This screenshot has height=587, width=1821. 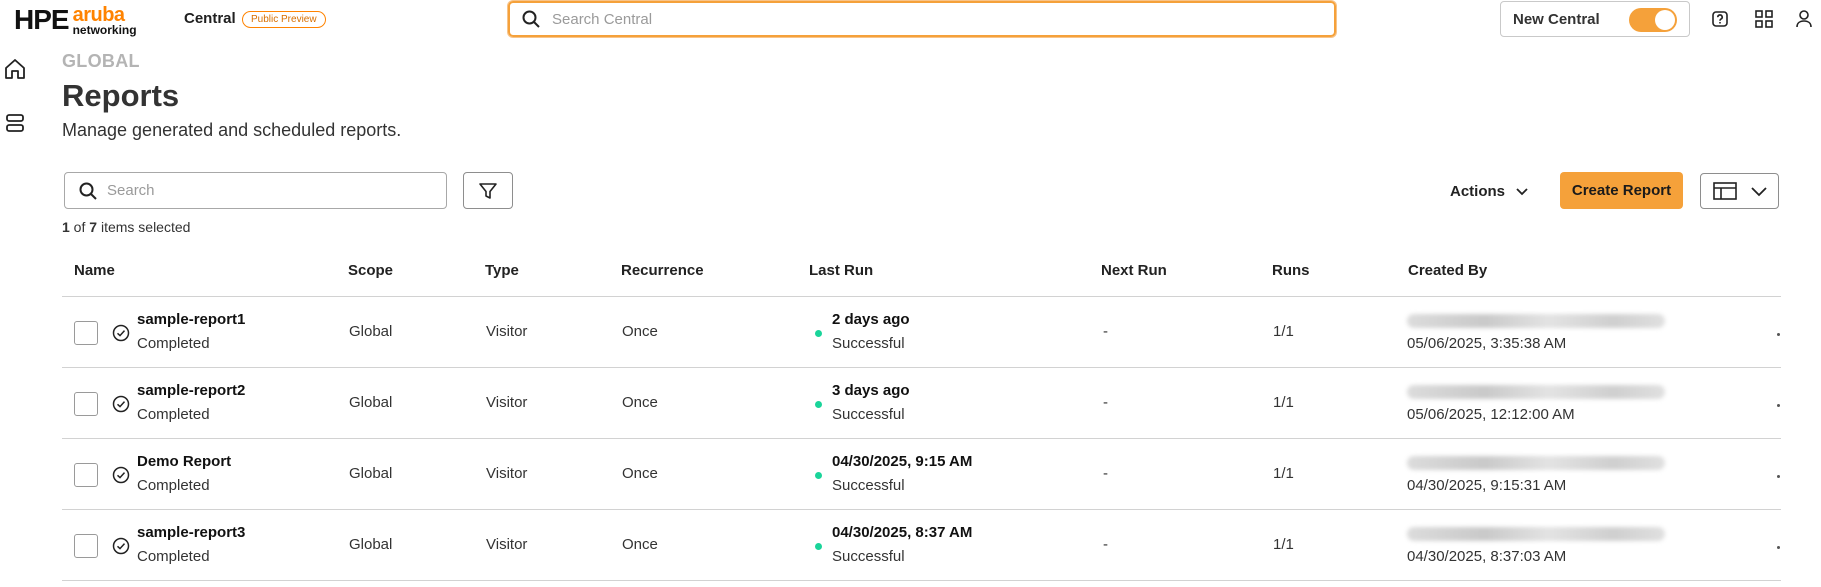 What do you see at coordinates (1134, 270) in the screenshot?
I see `column-header-next-run: Next Run` at bounding box center [1134, 270].